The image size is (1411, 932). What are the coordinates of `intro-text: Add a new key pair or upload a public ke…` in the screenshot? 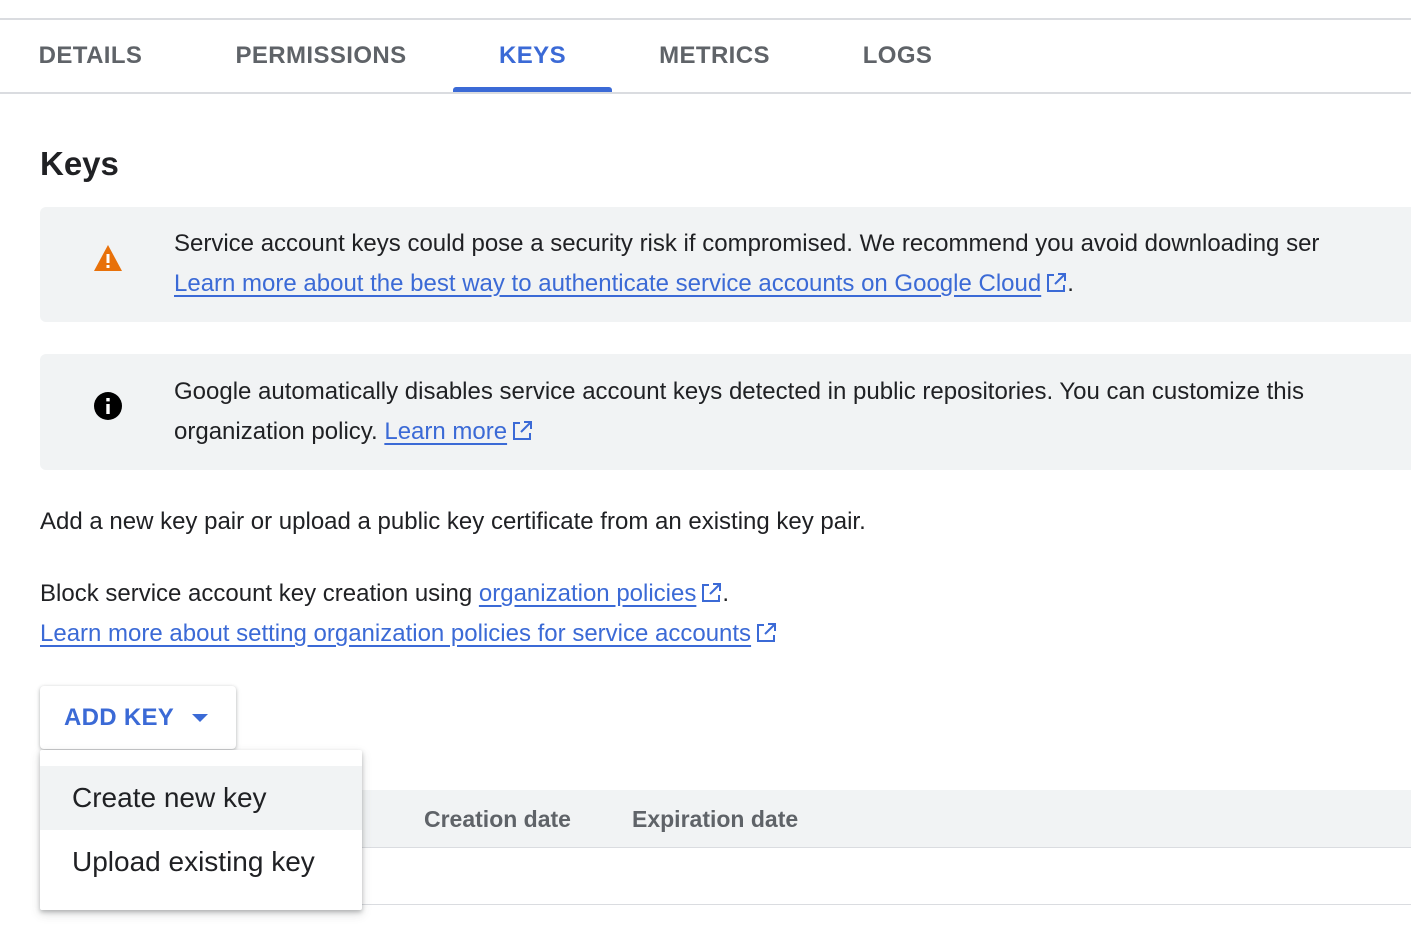 It's located at (453, 521).